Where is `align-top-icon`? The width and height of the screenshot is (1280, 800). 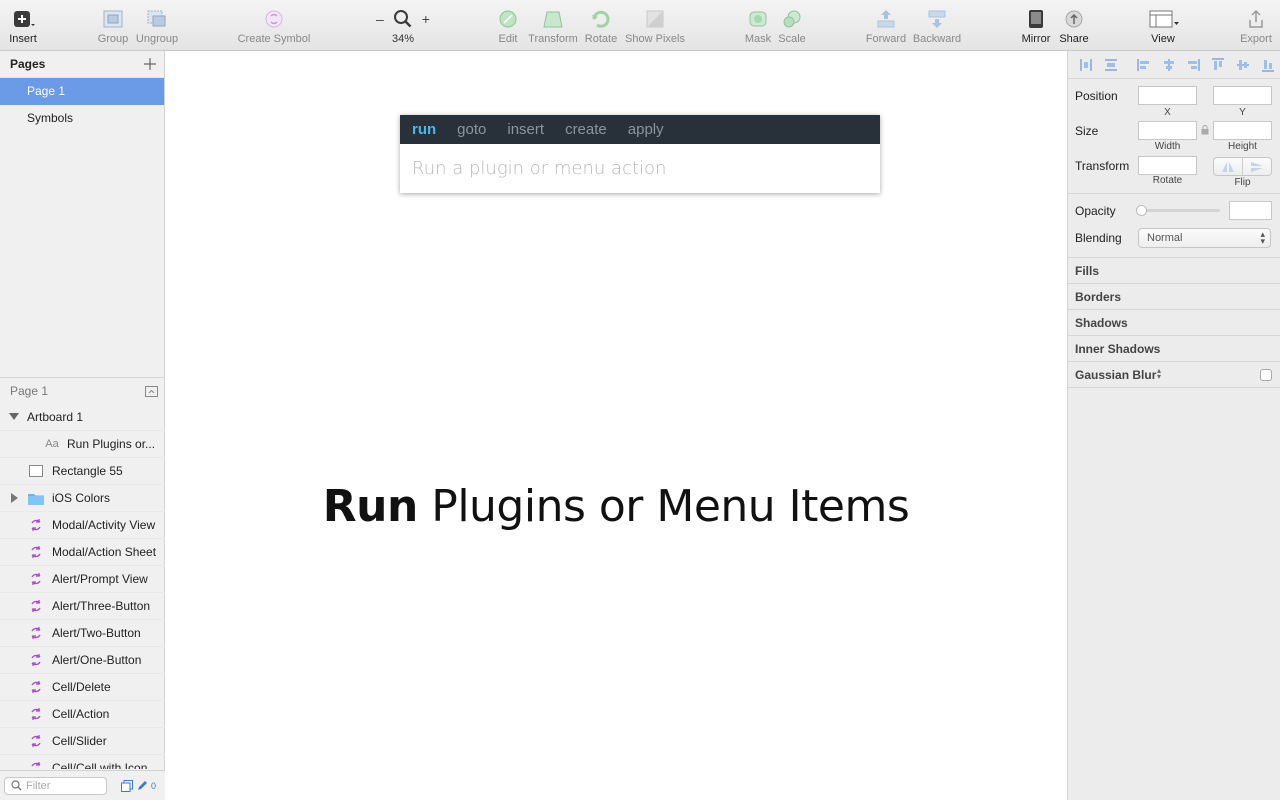
align-top-icon is located at coordinates (1218, 65).